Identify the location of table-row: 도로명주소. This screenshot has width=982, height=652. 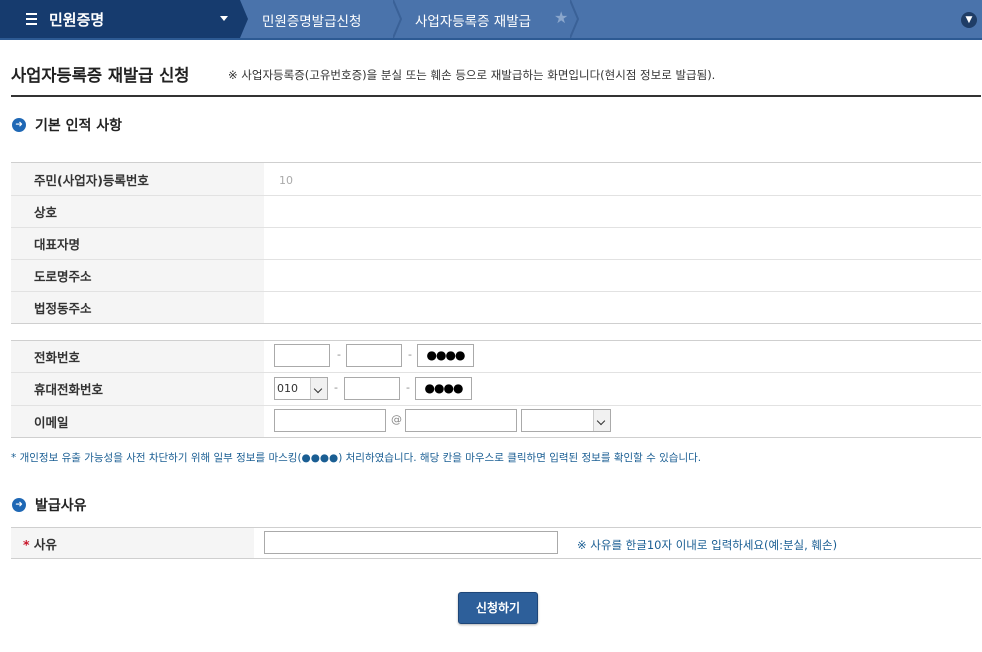
(496, 276).